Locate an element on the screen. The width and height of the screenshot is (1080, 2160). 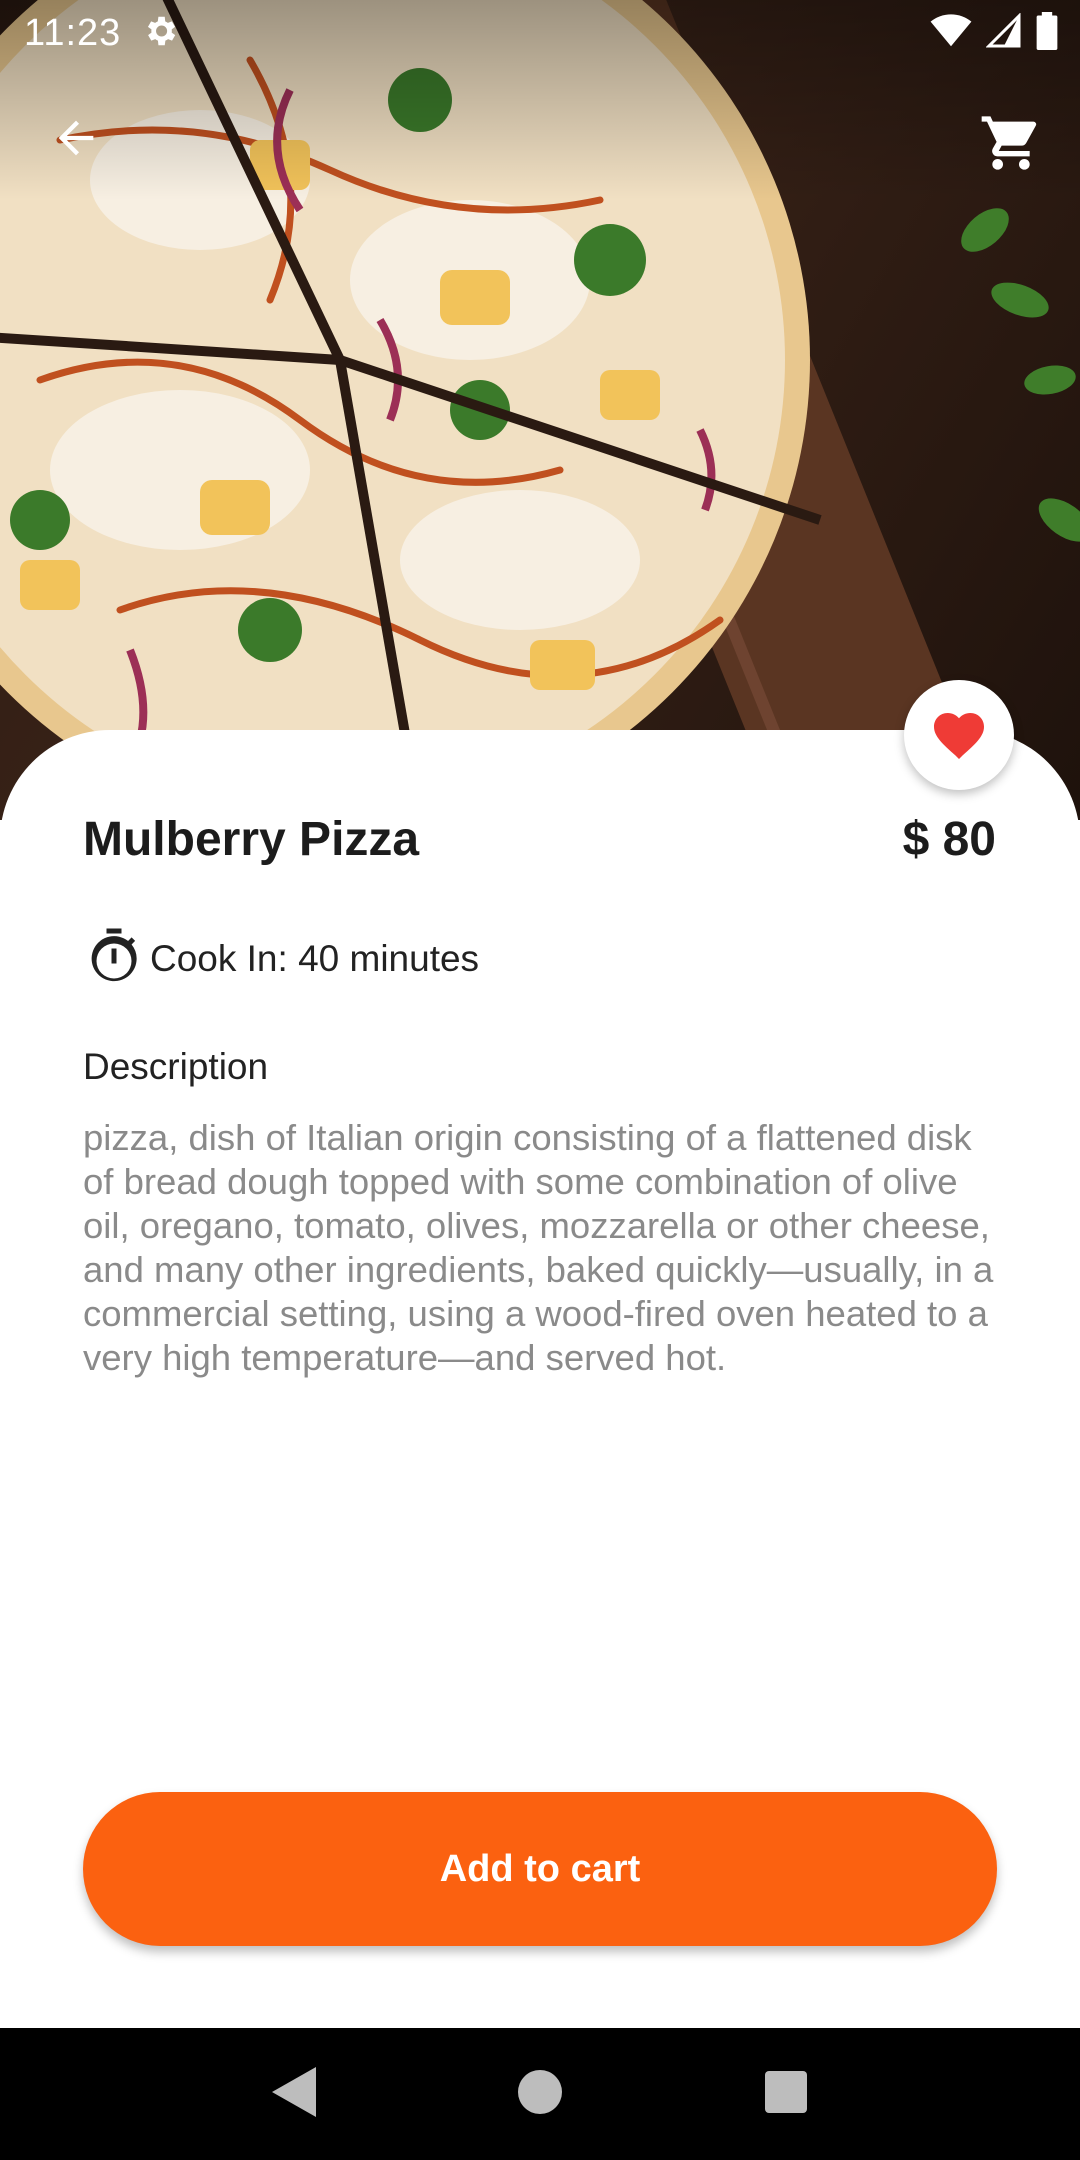
system-navigation-bar is located at coordinates (540, 2094).